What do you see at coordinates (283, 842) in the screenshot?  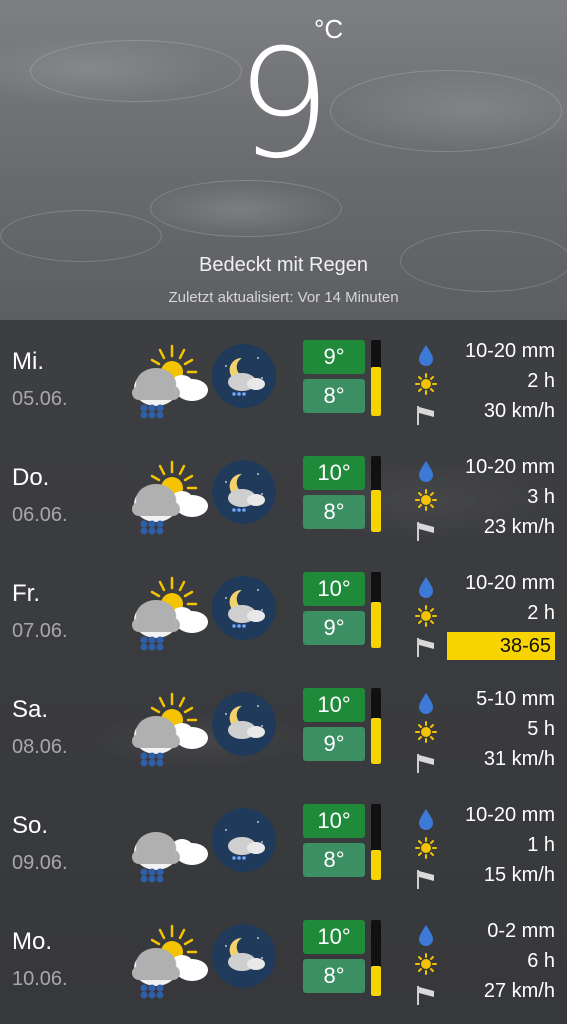 I see `forecast-row-4: So. 09.06. 10° 8° 10-20 mm 1 h 15 km/h` at bounding box center [283, 842].